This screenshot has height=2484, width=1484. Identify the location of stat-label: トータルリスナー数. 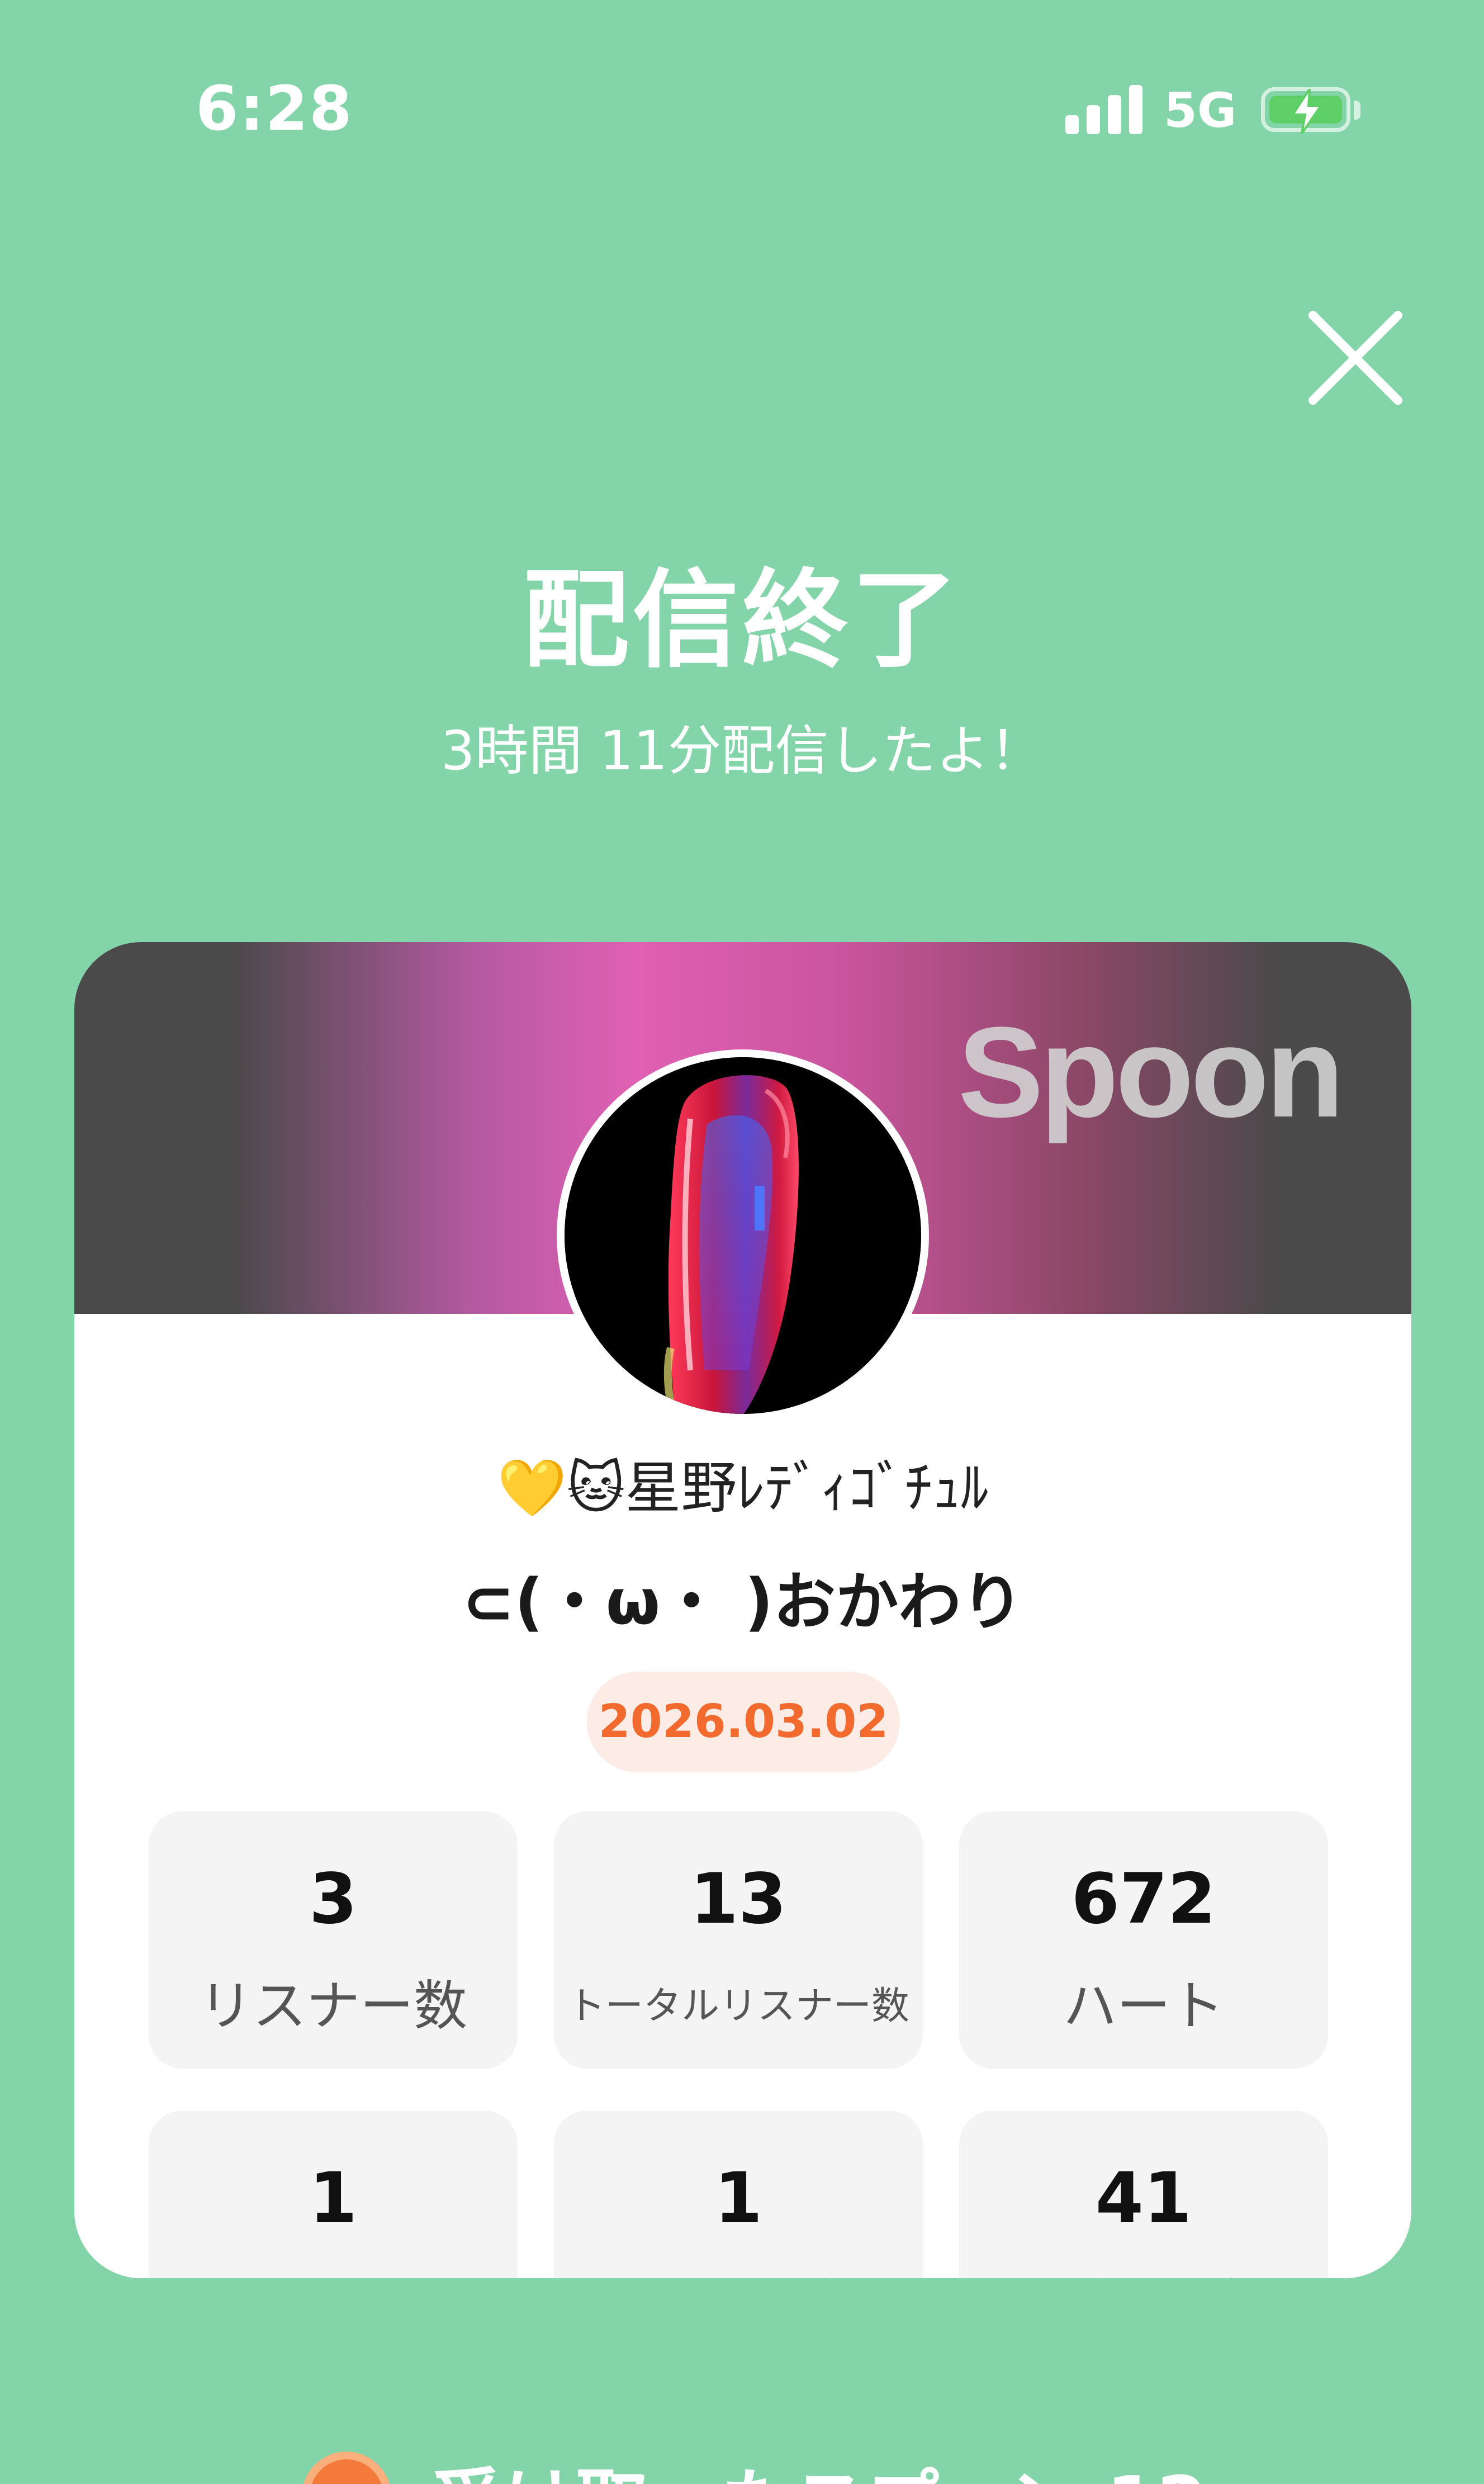
(738, 2006).